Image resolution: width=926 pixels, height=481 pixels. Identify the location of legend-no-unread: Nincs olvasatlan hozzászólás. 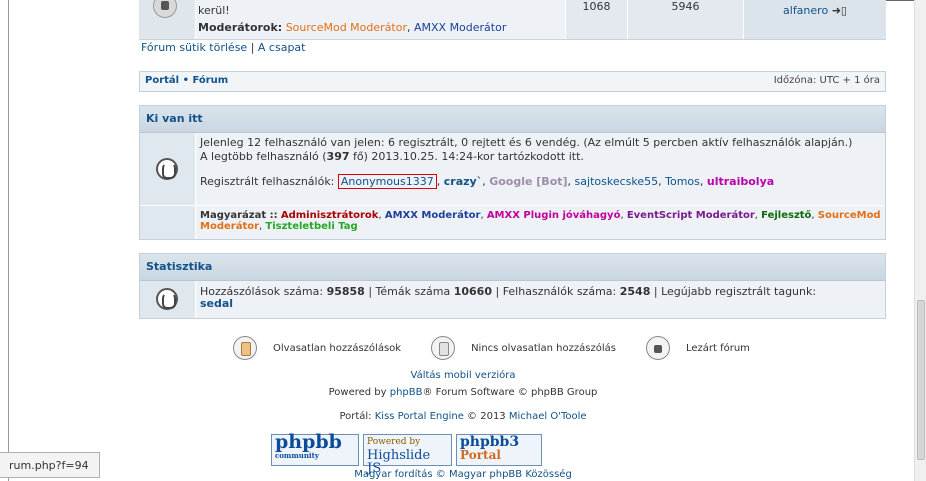
(523, 348).